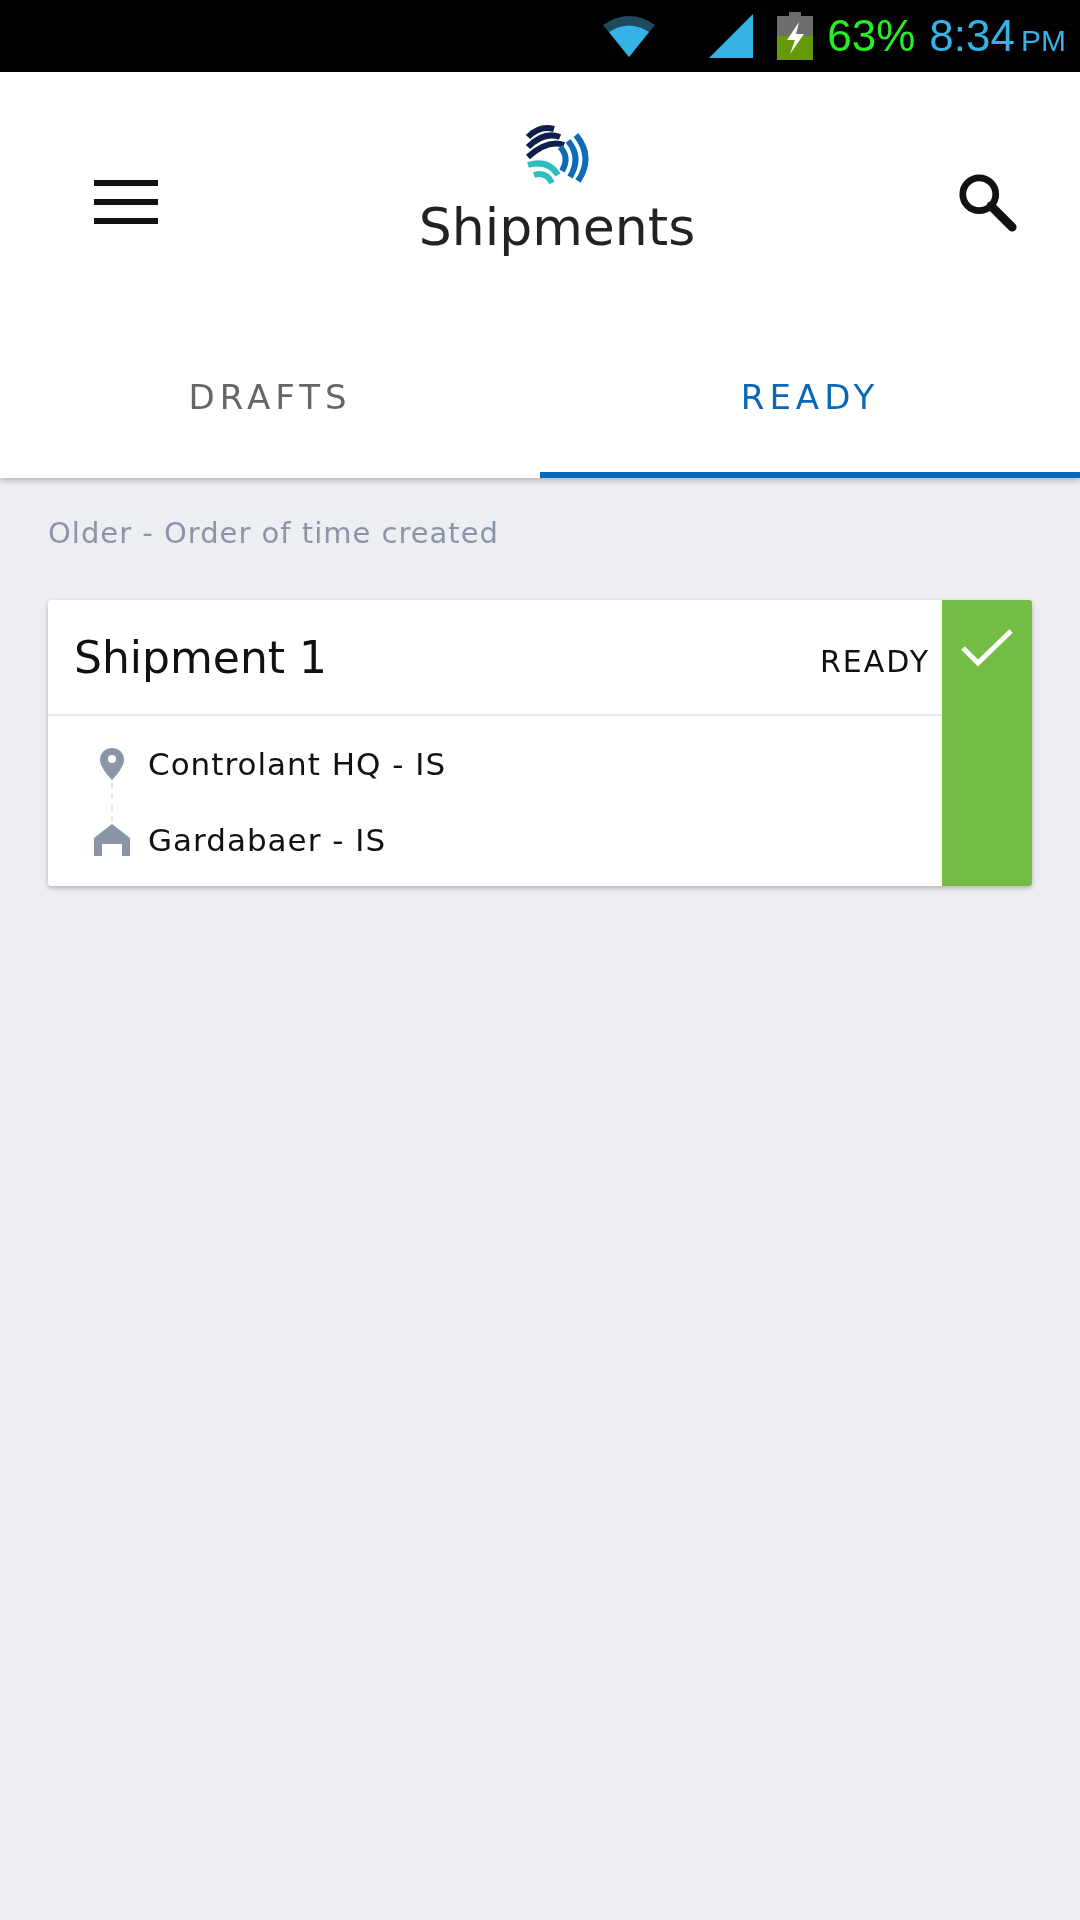  I want to click on checkmark-icon, so click(987, 648).